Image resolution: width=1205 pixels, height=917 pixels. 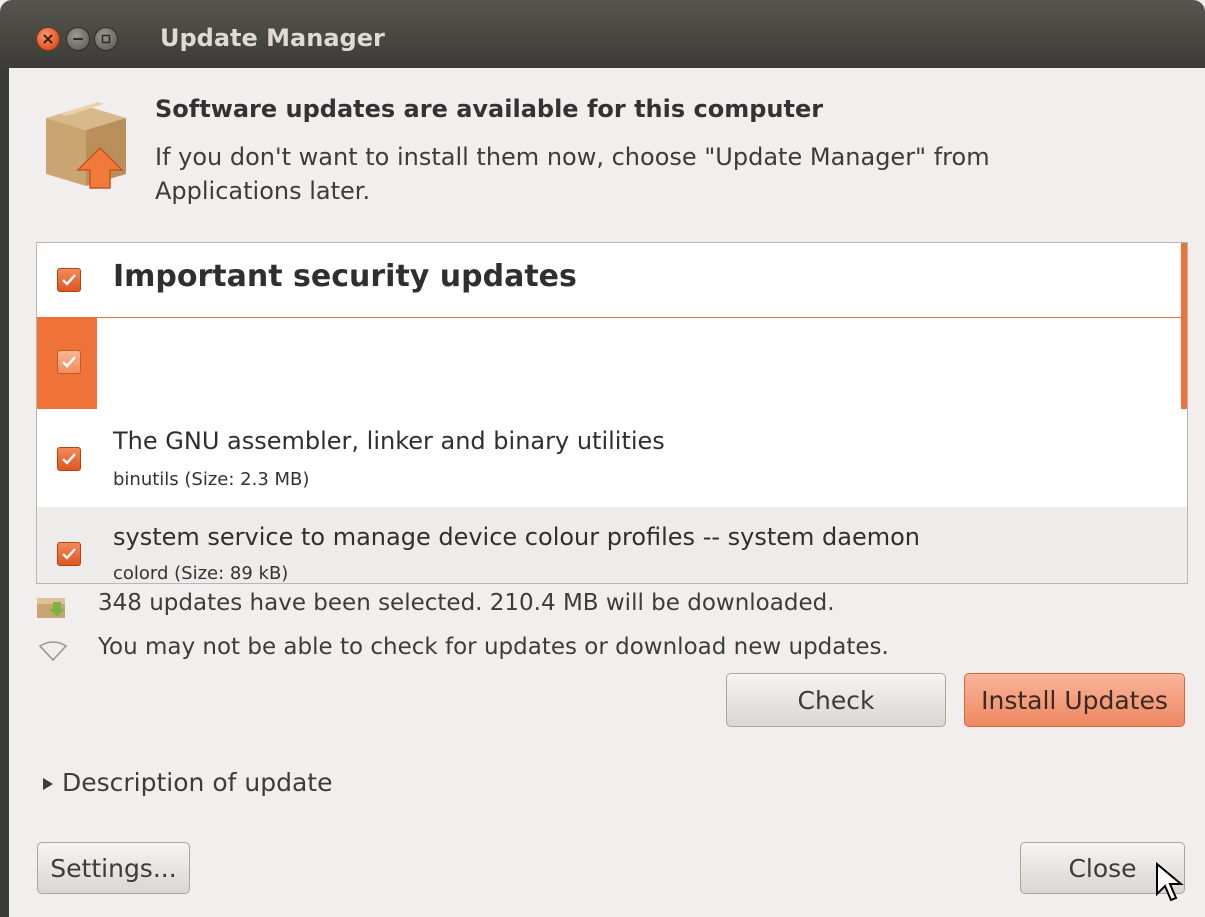 What do you see at coordinates (1184, 326) in the screenshot?
I see `list-scroll-indicator` at bounding box center [1184, 326].